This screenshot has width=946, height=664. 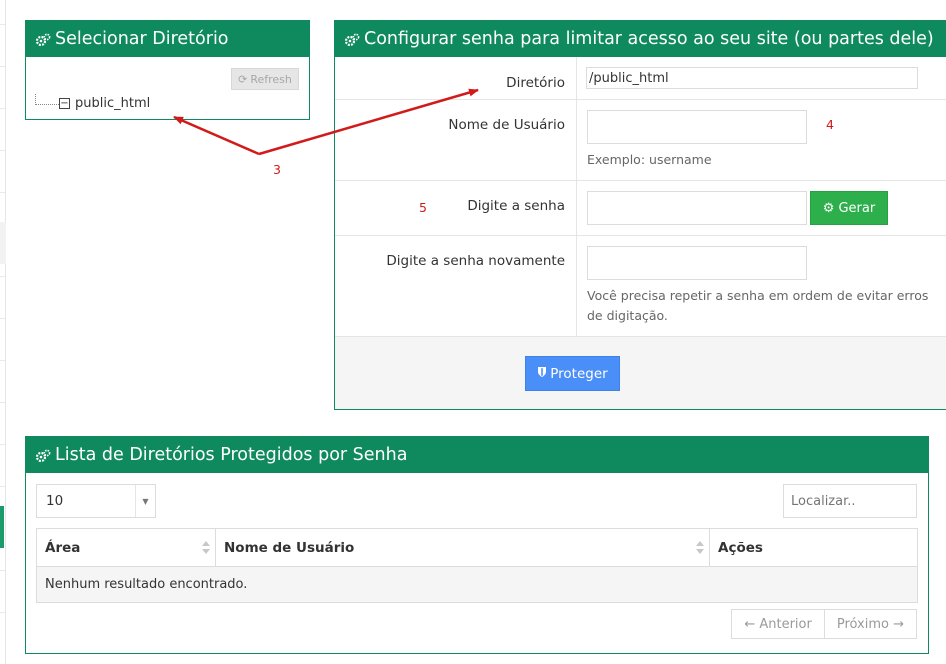 I want to click on search-input, so click(x=850, y=501).